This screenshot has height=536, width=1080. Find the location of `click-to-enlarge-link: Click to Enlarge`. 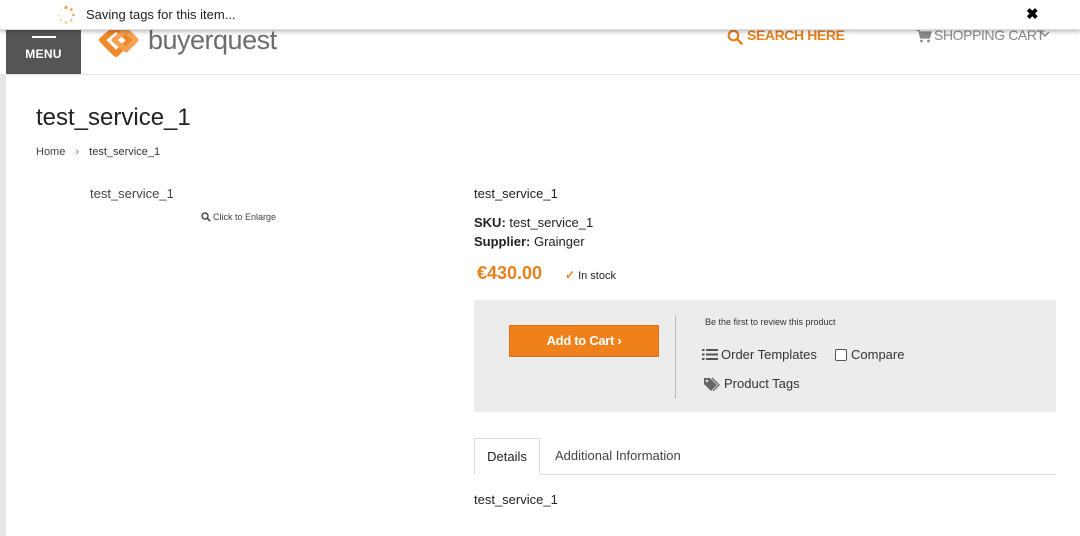

click-to-enlarge-link: Click to Enlarge is located at coordinates (238, 217).